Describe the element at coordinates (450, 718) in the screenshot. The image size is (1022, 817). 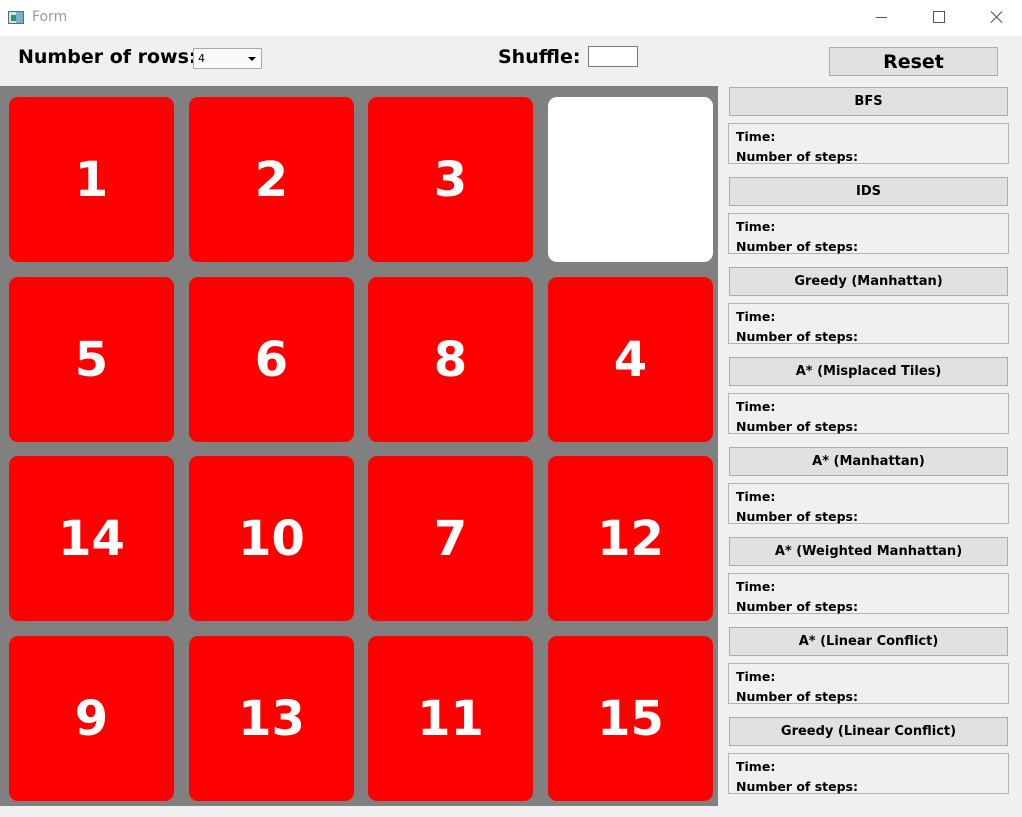
I see `tile-11: 11` at that location.